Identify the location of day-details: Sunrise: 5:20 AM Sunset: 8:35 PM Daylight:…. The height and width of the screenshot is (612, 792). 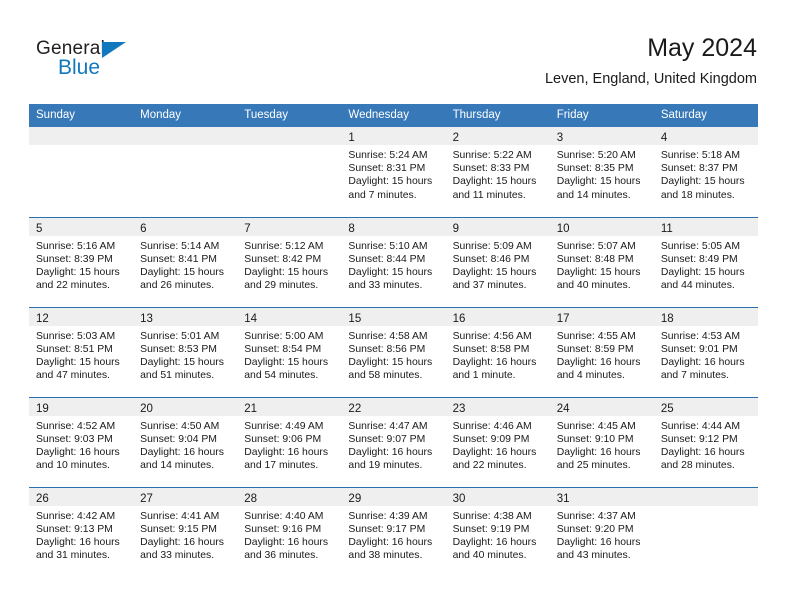
(602, 173).